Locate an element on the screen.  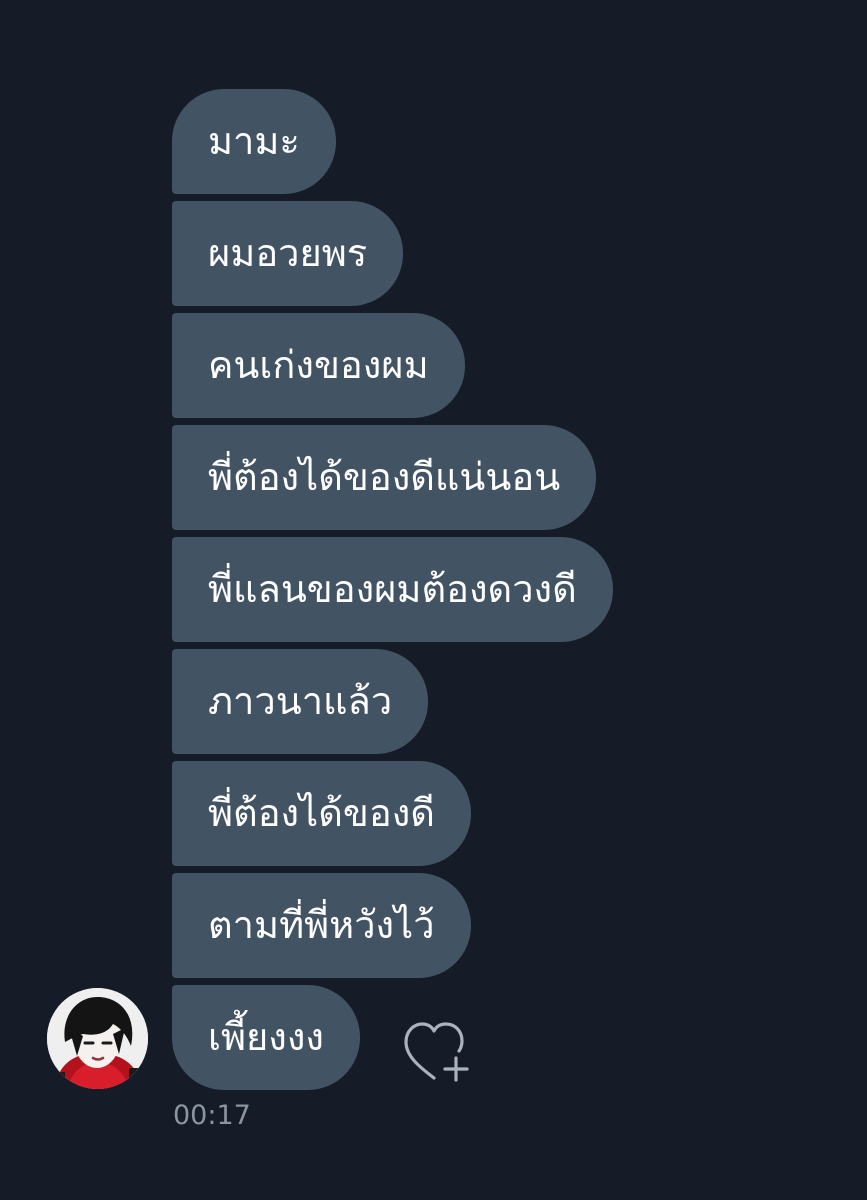
message-timestamp: 00:17 is located at coordinates (212, 1115).